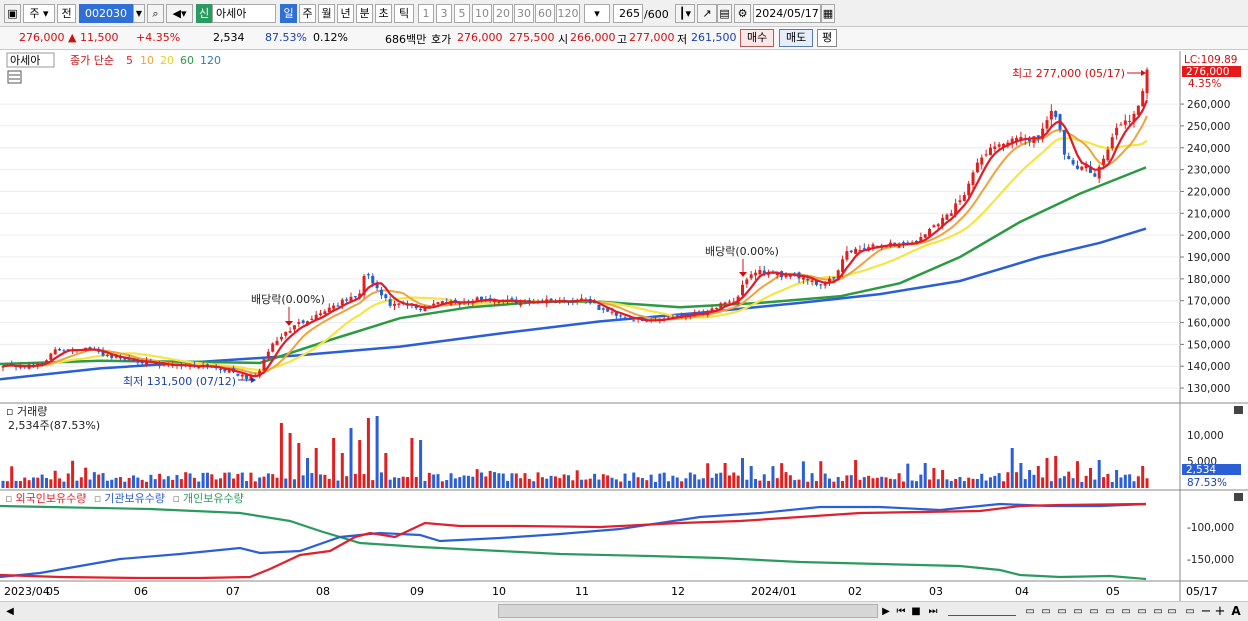 The height and width of the screenshot is (621, 1248). What do you see at coordinates (179, 13) in the screenshot?
I see `speaker-icon: ◀▾` at bounding box center [179, 13].